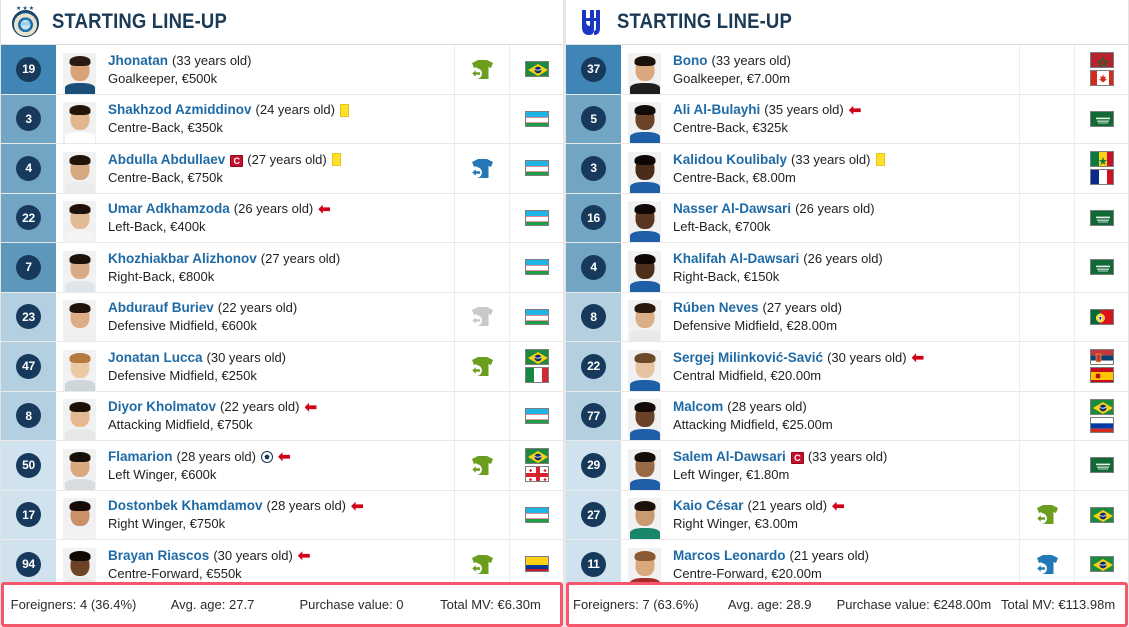 This screenshot has height=627, width=1129. I want to click on player-name-line: Jhonatan (33 years old), so click(281, 61).